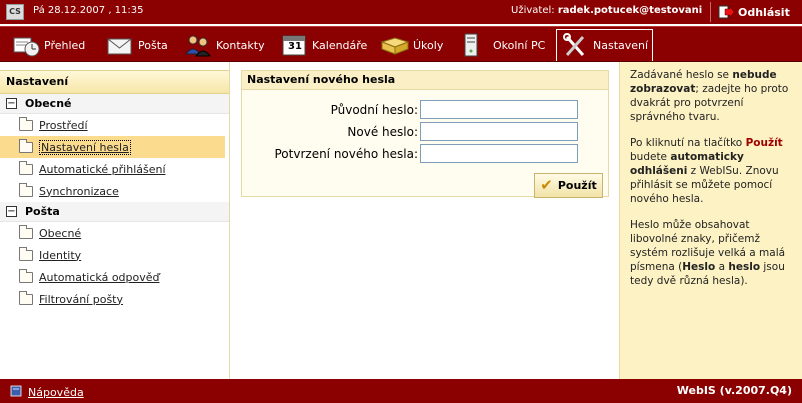 This screenshot has width=802, height=403. I want to click on sidebar-group-label: Pošta, so click(42, 211).